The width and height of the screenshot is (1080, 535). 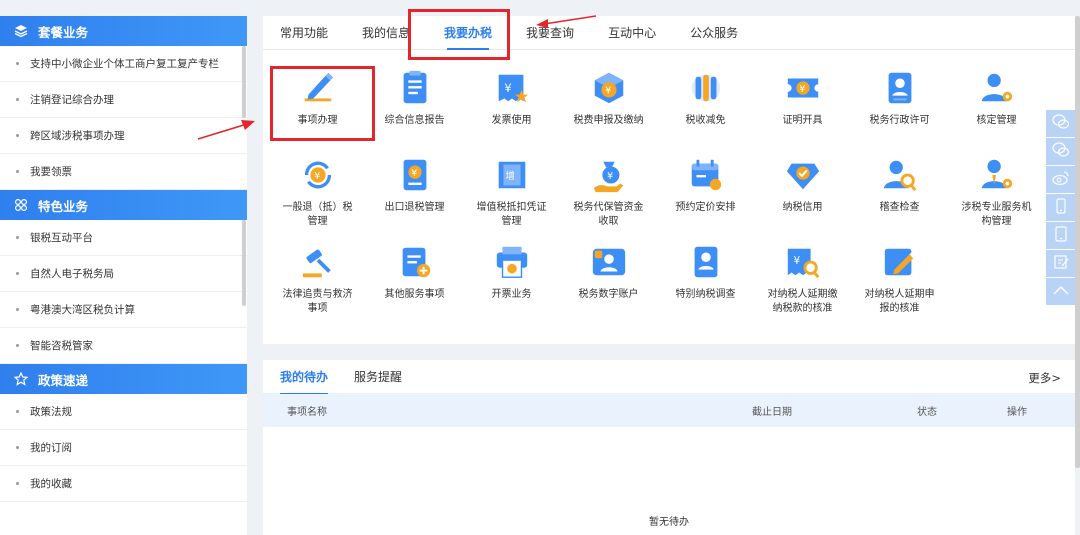 What do you see at coordinates (899, 285) in the screenshot?
I see `service-tile: 对纳税人延期申 报的核准` at bounding box center [899, 285].